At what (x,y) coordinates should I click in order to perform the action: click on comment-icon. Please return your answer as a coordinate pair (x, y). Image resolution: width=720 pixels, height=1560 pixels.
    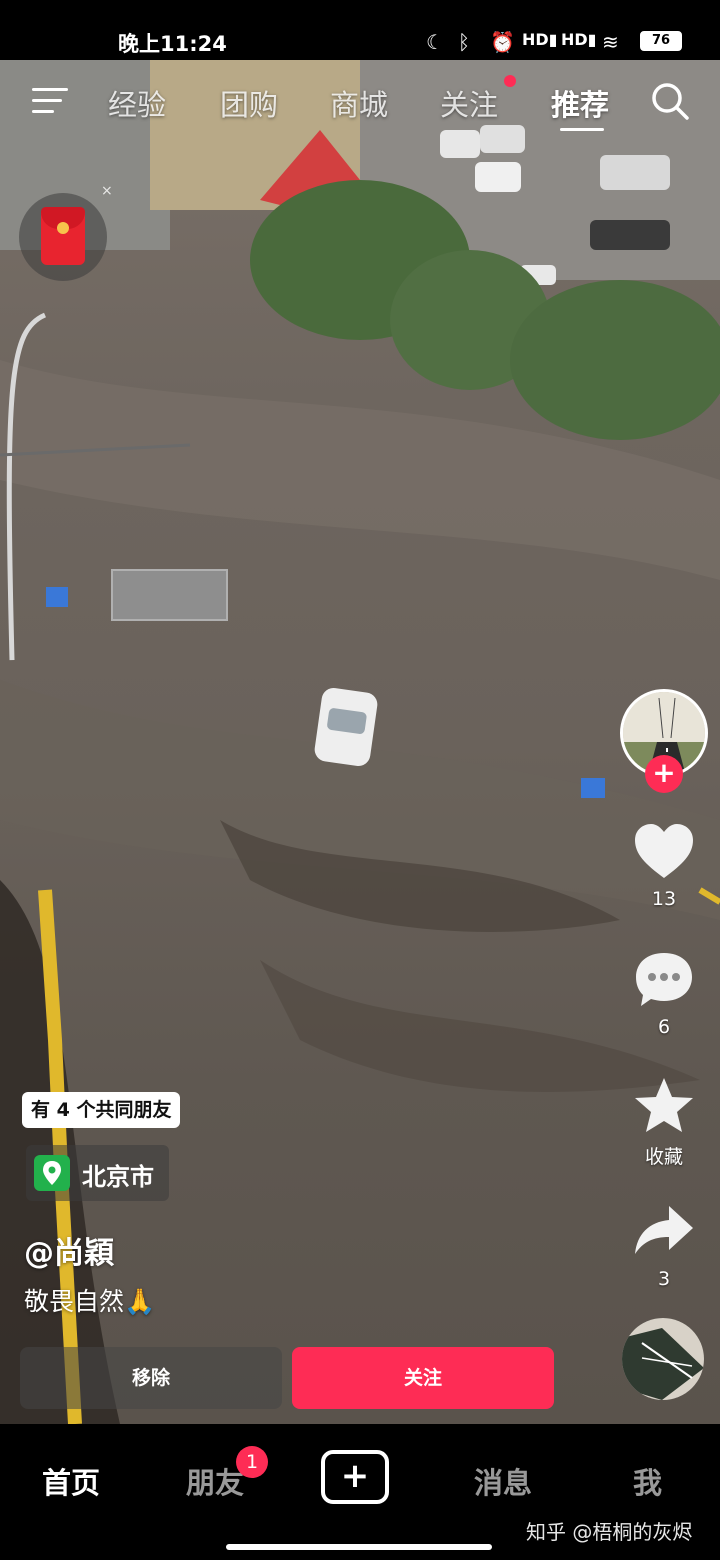
    Looking at the image, I should click on (664, 979).